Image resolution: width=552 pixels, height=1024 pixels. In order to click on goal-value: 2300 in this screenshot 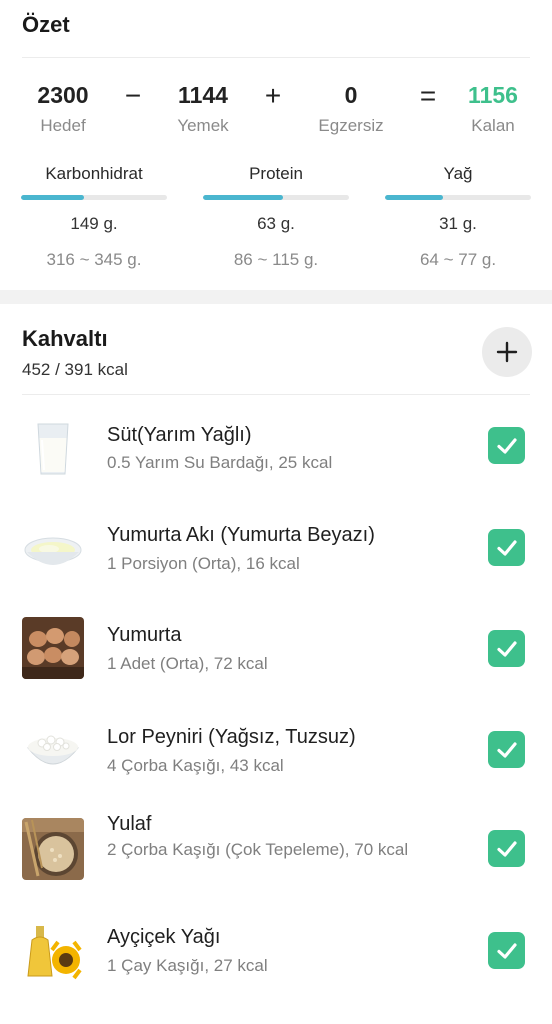, I will do `click(63, 95)`.